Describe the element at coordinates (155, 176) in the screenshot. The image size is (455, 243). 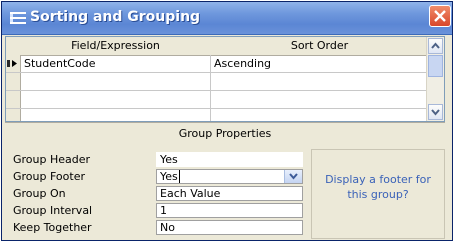
I see `property-row: Group Footer Yes​` at that location.